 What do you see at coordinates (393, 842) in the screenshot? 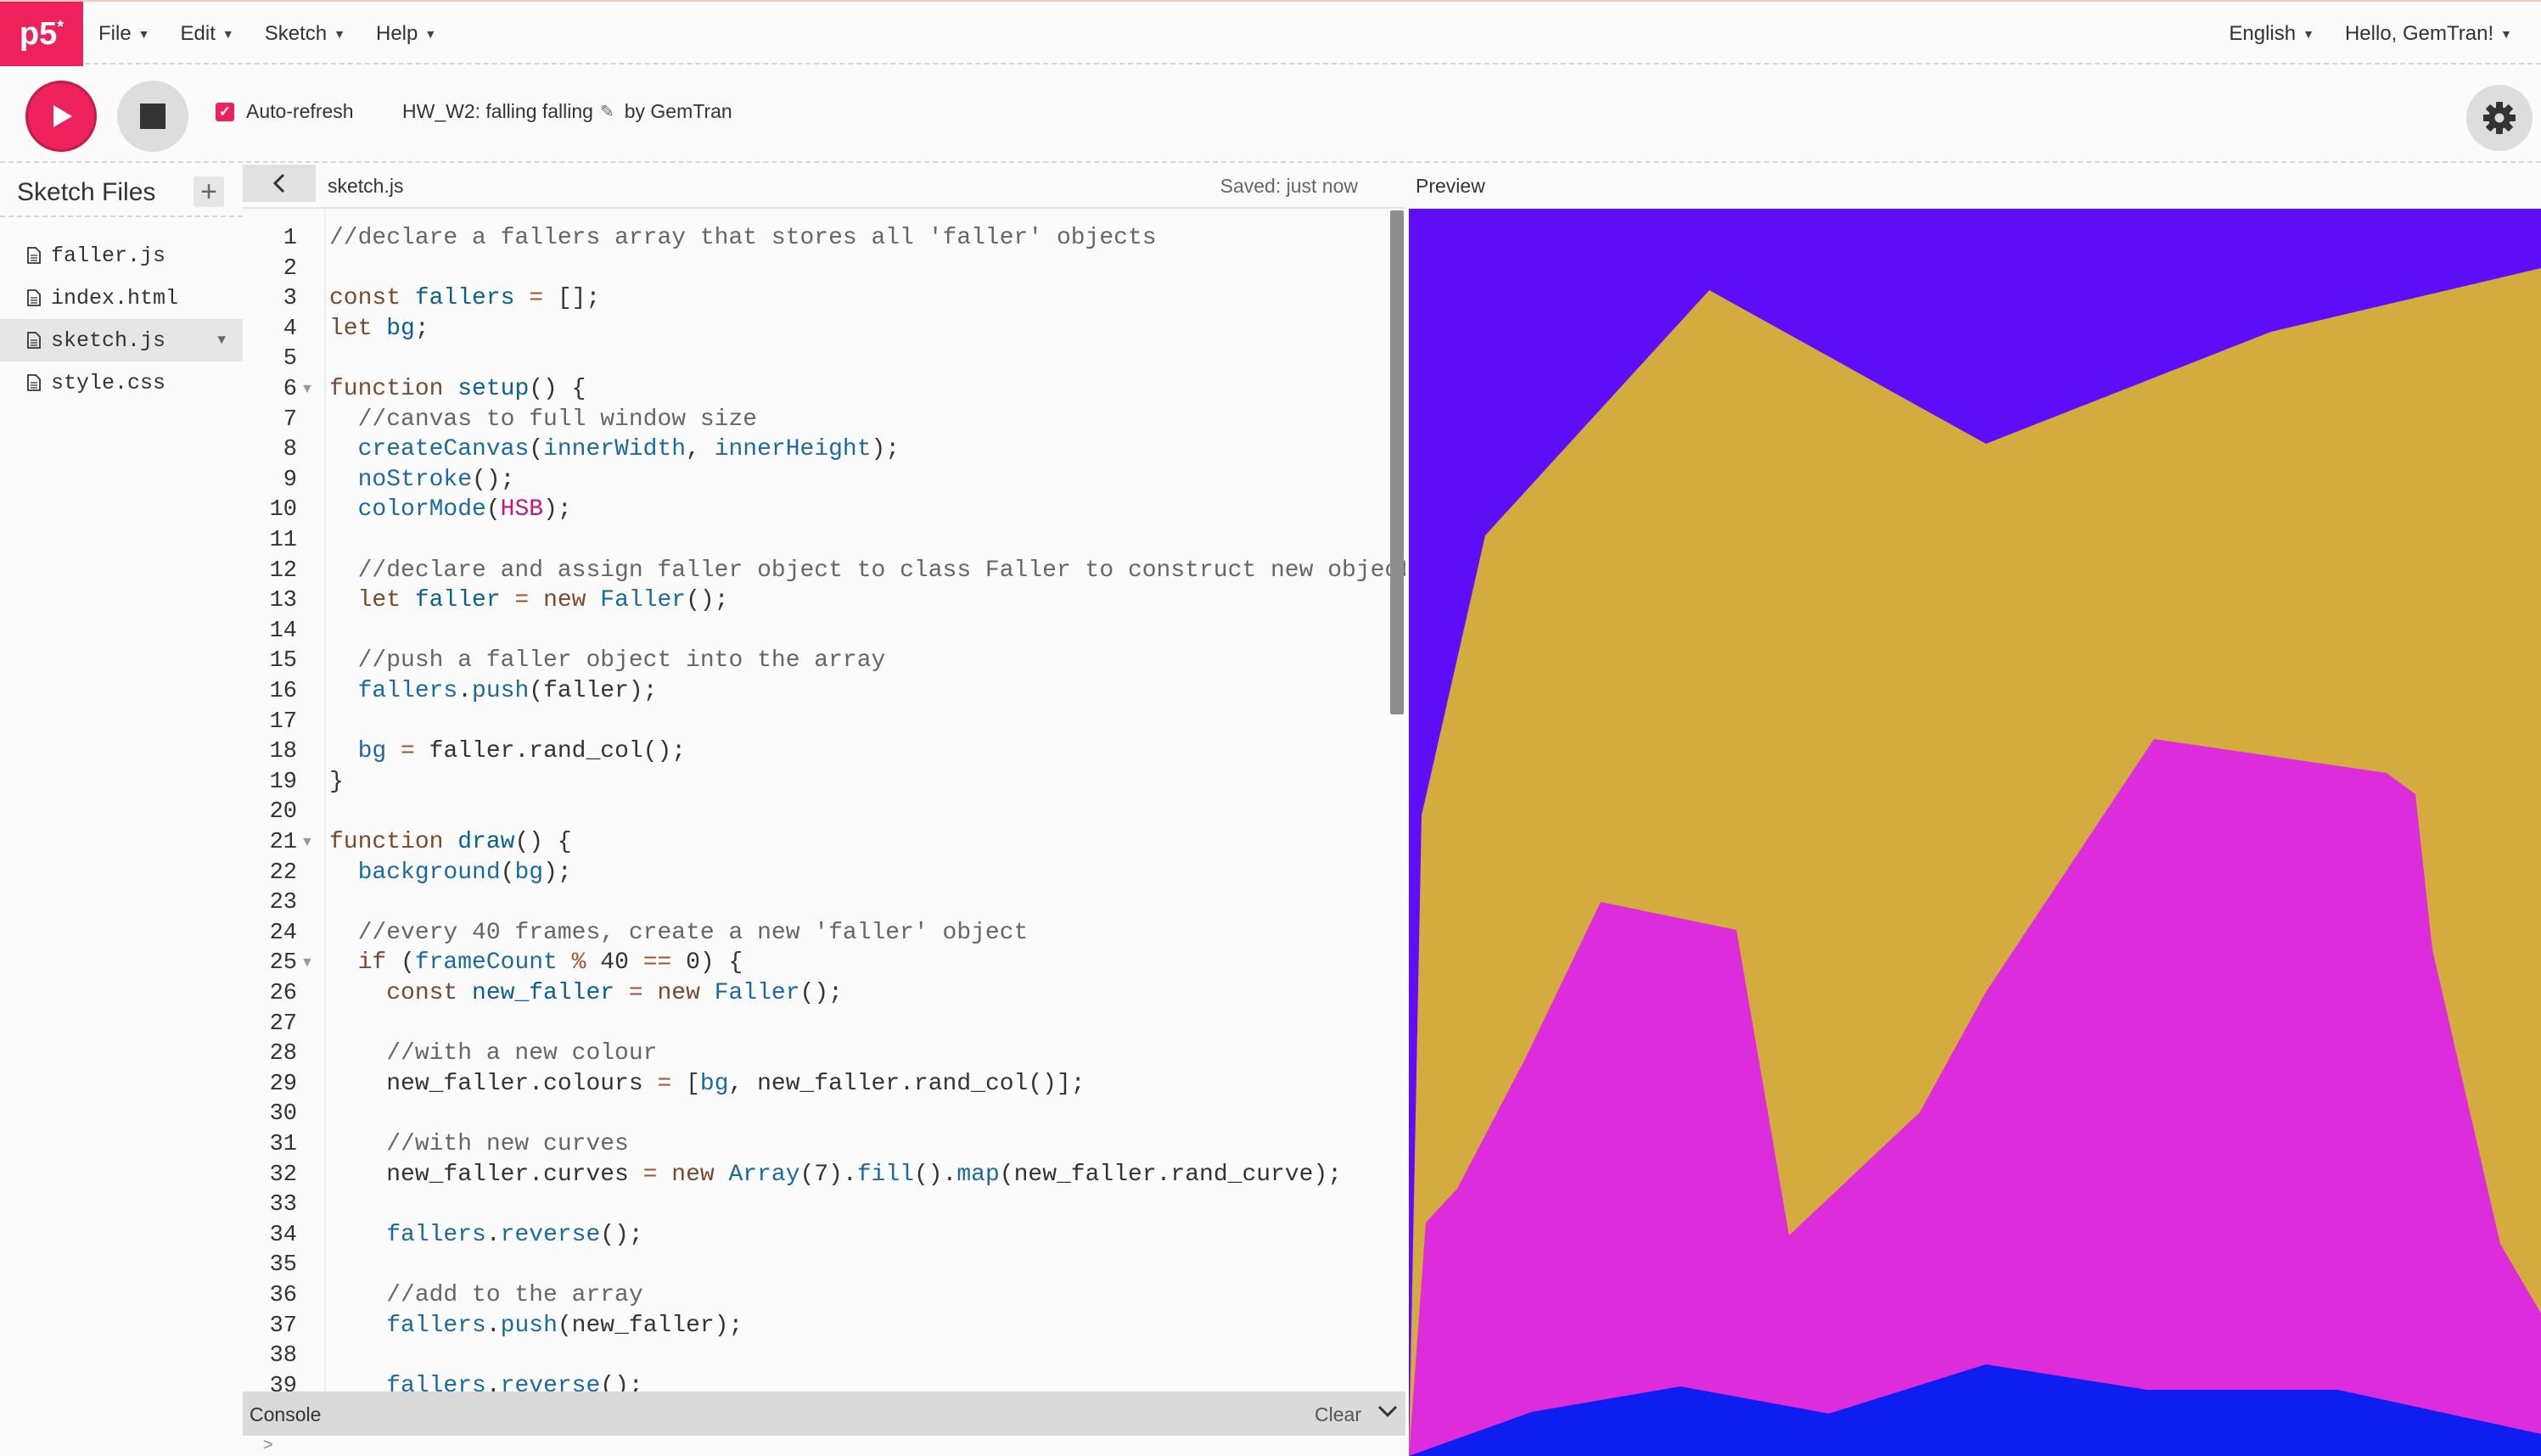
I see `code-token: function` at bounding box center [393, 842].